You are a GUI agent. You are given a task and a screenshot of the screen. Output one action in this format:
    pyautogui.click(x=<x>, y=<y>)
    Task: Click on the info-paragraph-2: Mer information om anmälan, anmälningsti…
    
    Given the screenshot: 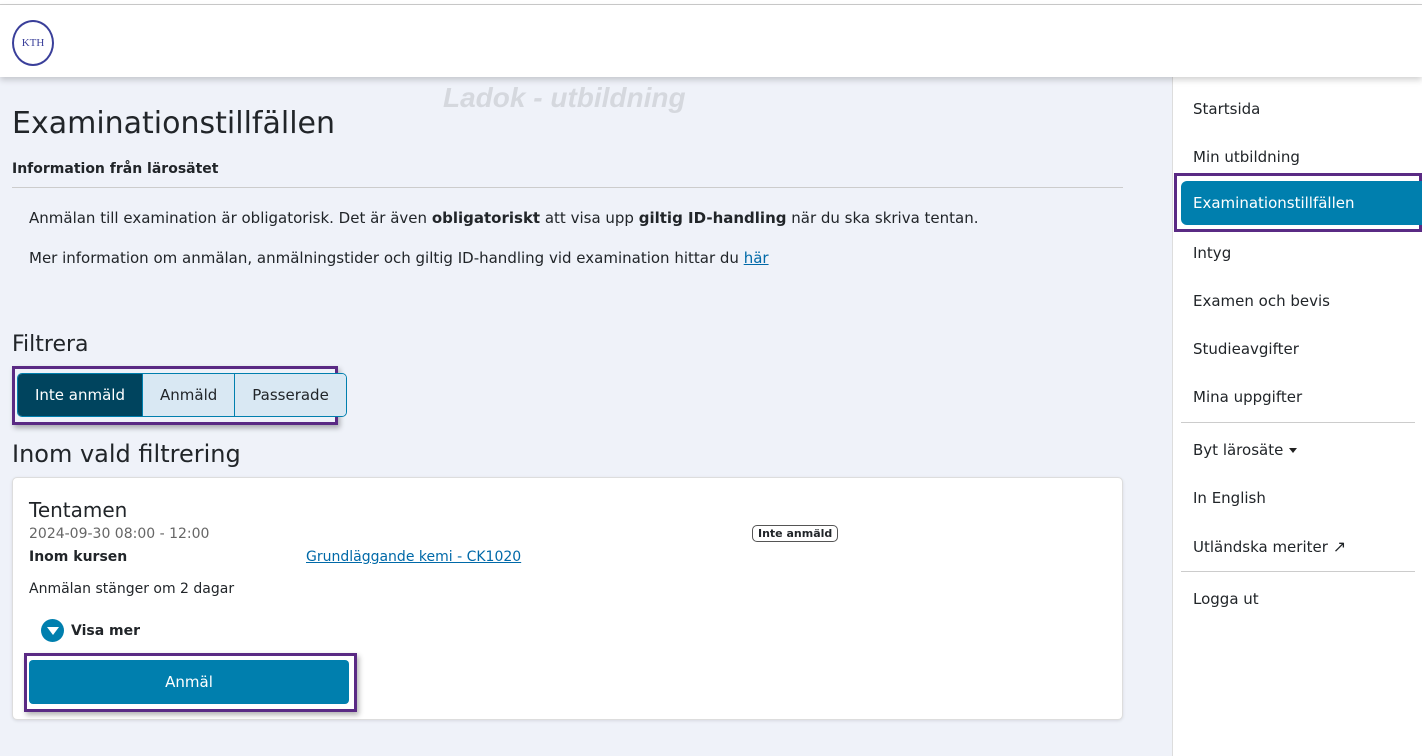 What is the action you would take?
    pyautogui.click(x=399, y=258)
    